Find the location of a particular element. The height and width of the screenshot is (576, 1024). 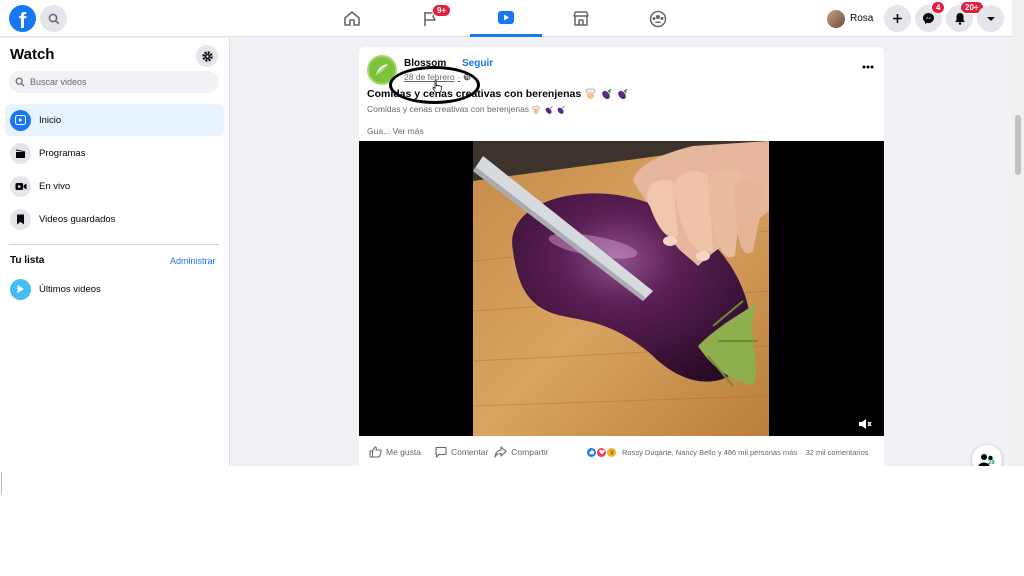

plus-icon is located at coordinates (897, 18).